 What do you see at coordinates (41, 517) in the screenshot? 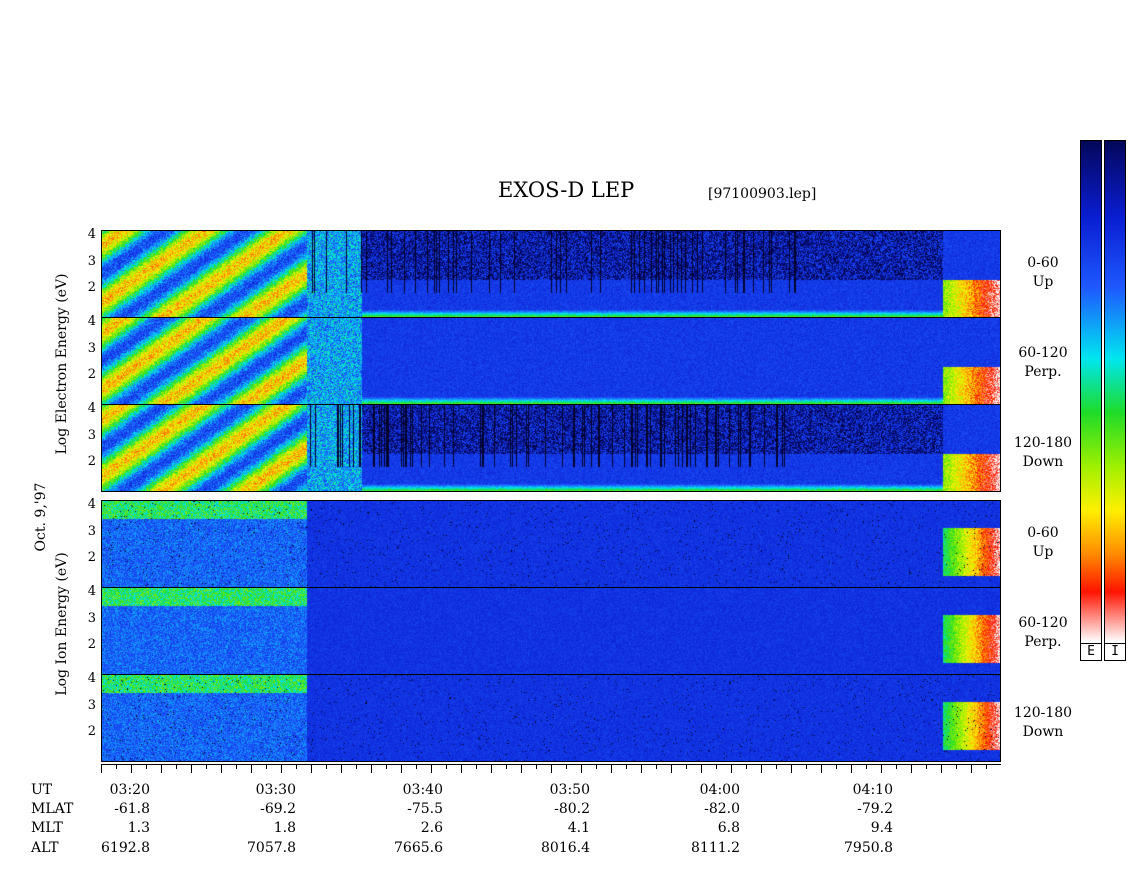
I see `date-label: Oct. 9,'97` at bounding box center [41, 517].